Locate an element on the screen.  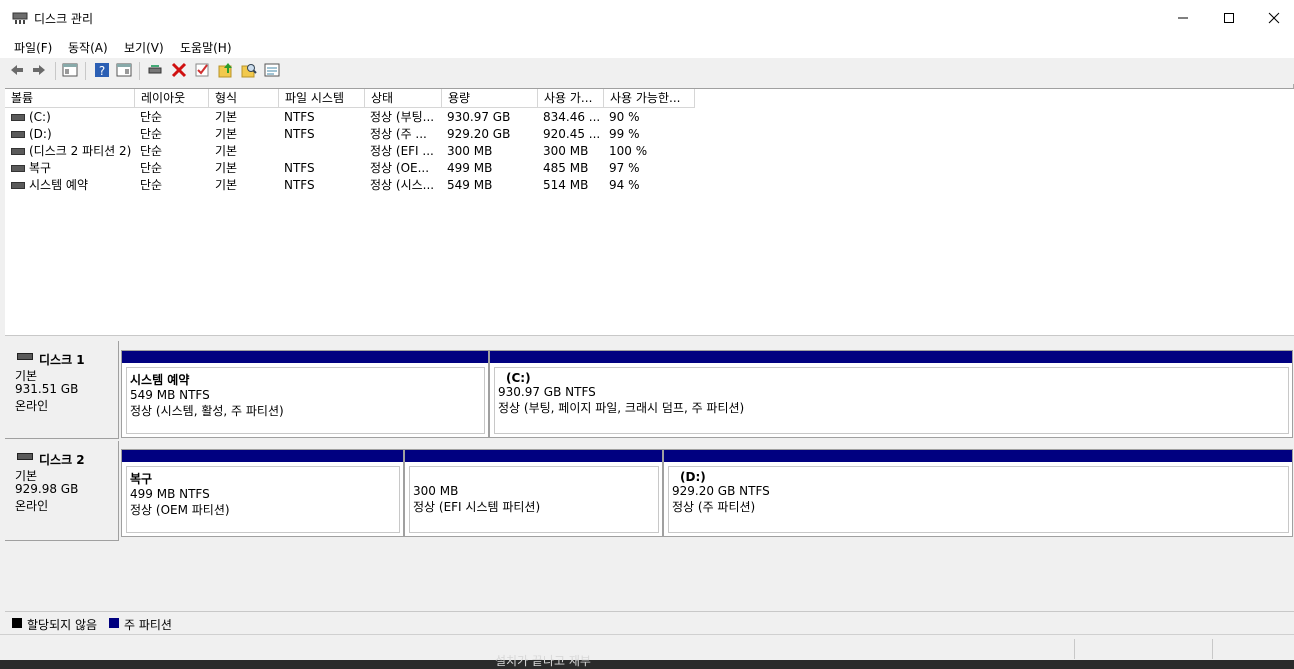
cell-percent-free: 97 % is located at coordinates (624, 168).